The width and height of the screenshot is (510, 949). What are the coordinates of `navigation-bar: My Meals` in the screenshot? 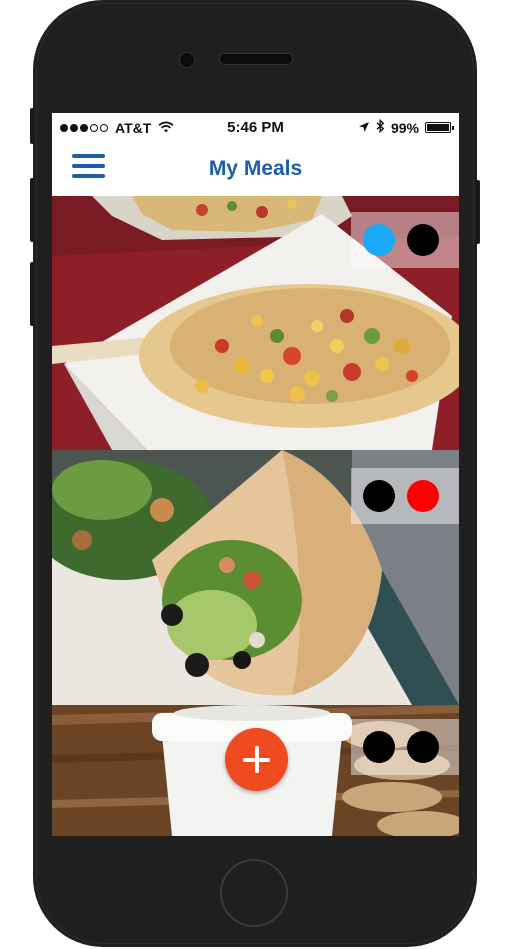 It's located at (255, 169).